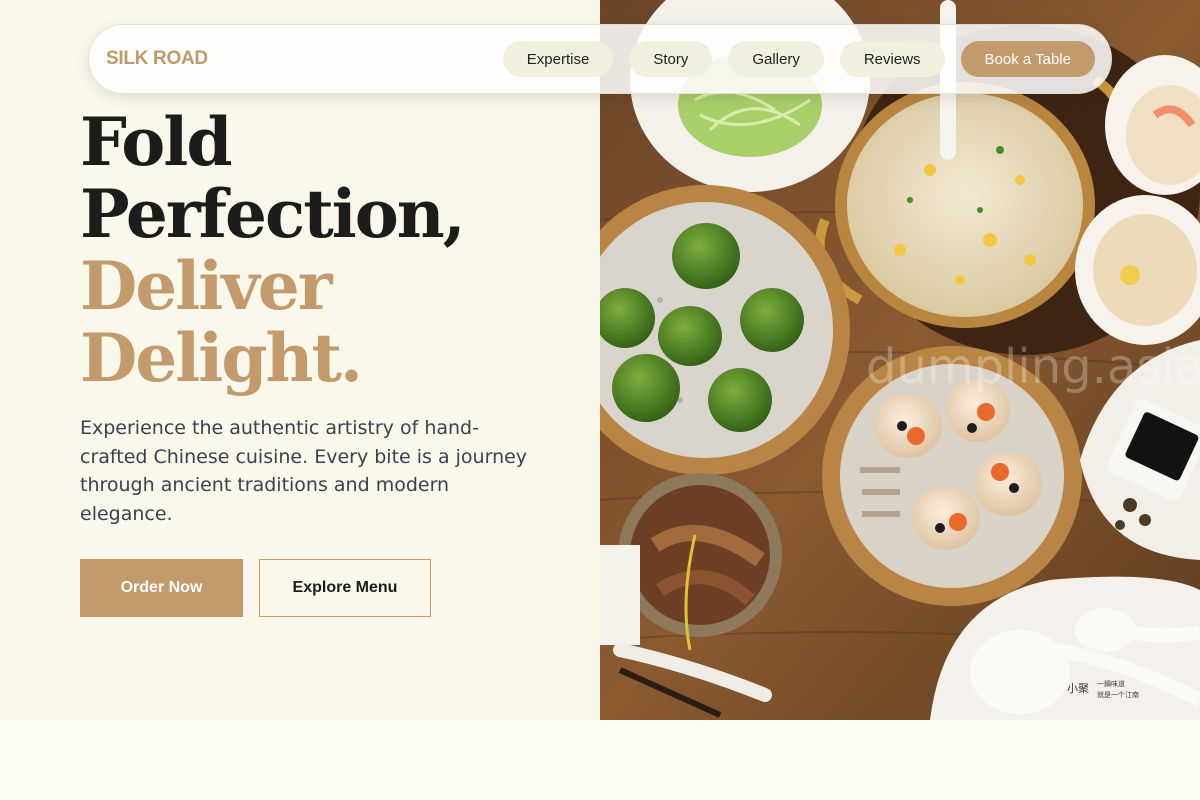 The height and width of the screenshot is (800, 1200). I want to click on nav-link-reviews: Reviews, so click(892, 59).